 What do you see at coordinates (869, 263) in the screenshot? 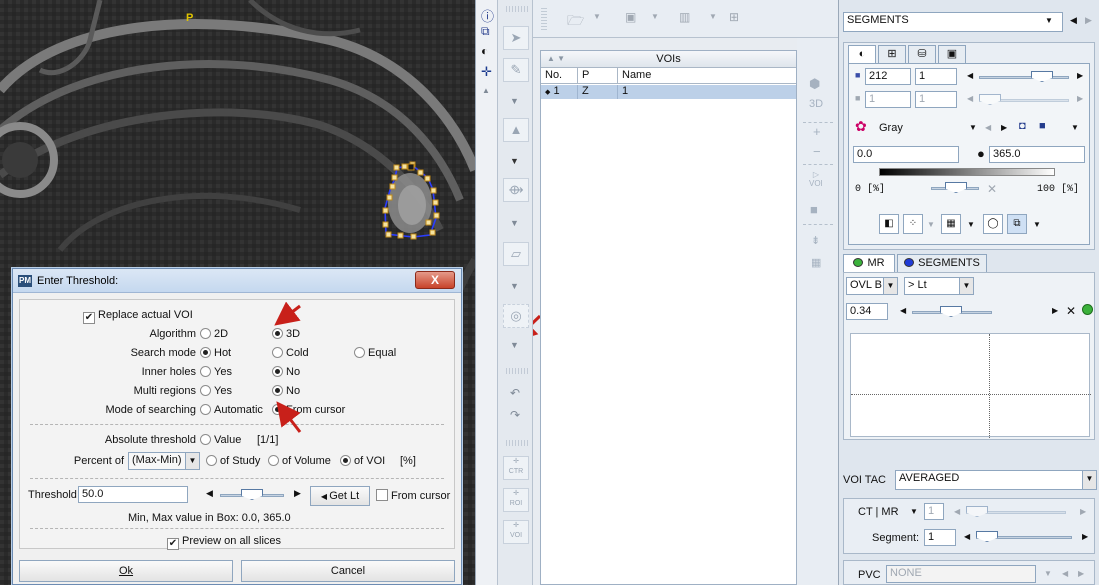
I see `tab-mr: MR` at bounding box center [869, 263].